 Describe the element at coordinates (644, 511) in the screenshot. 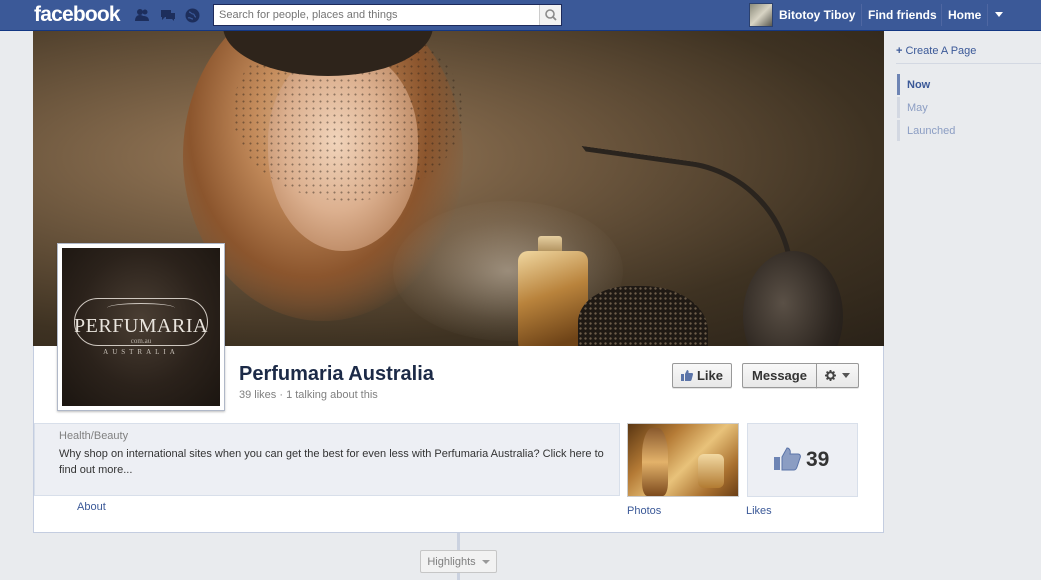

I see `photos-app-label: Photos` at that location.